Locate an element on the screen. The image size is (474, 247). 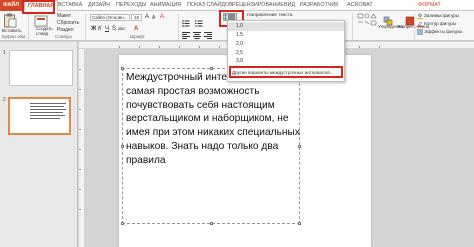
clipboard-icon is located at coordinates (10, 20).